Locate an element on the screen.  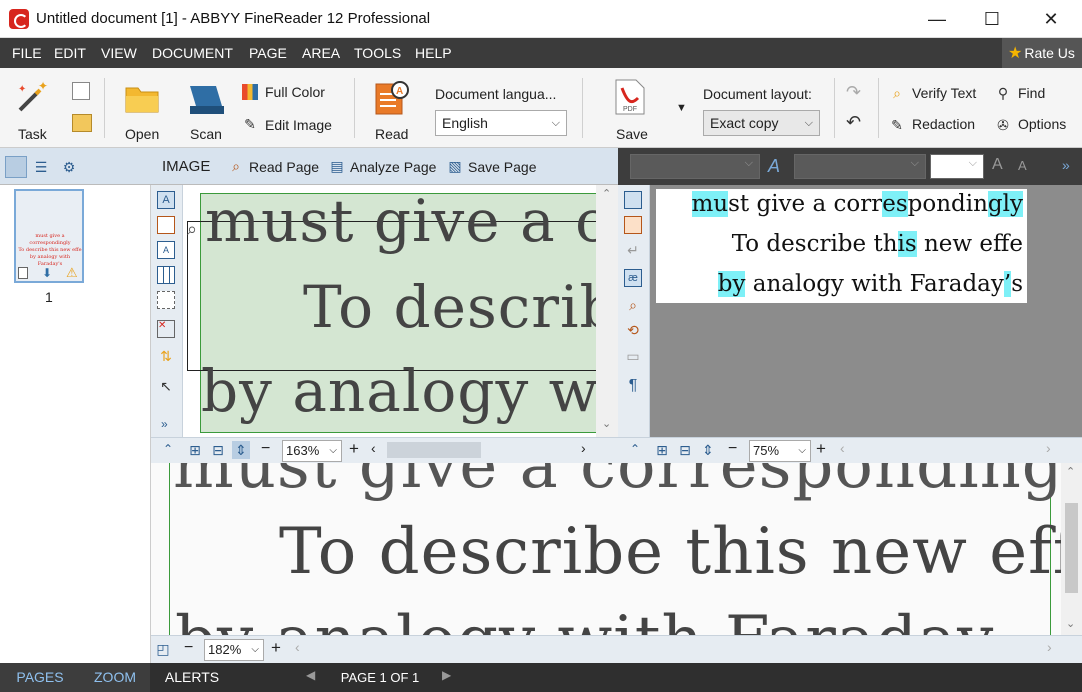
menu-help: HELP is located at coordinates (433, 53).